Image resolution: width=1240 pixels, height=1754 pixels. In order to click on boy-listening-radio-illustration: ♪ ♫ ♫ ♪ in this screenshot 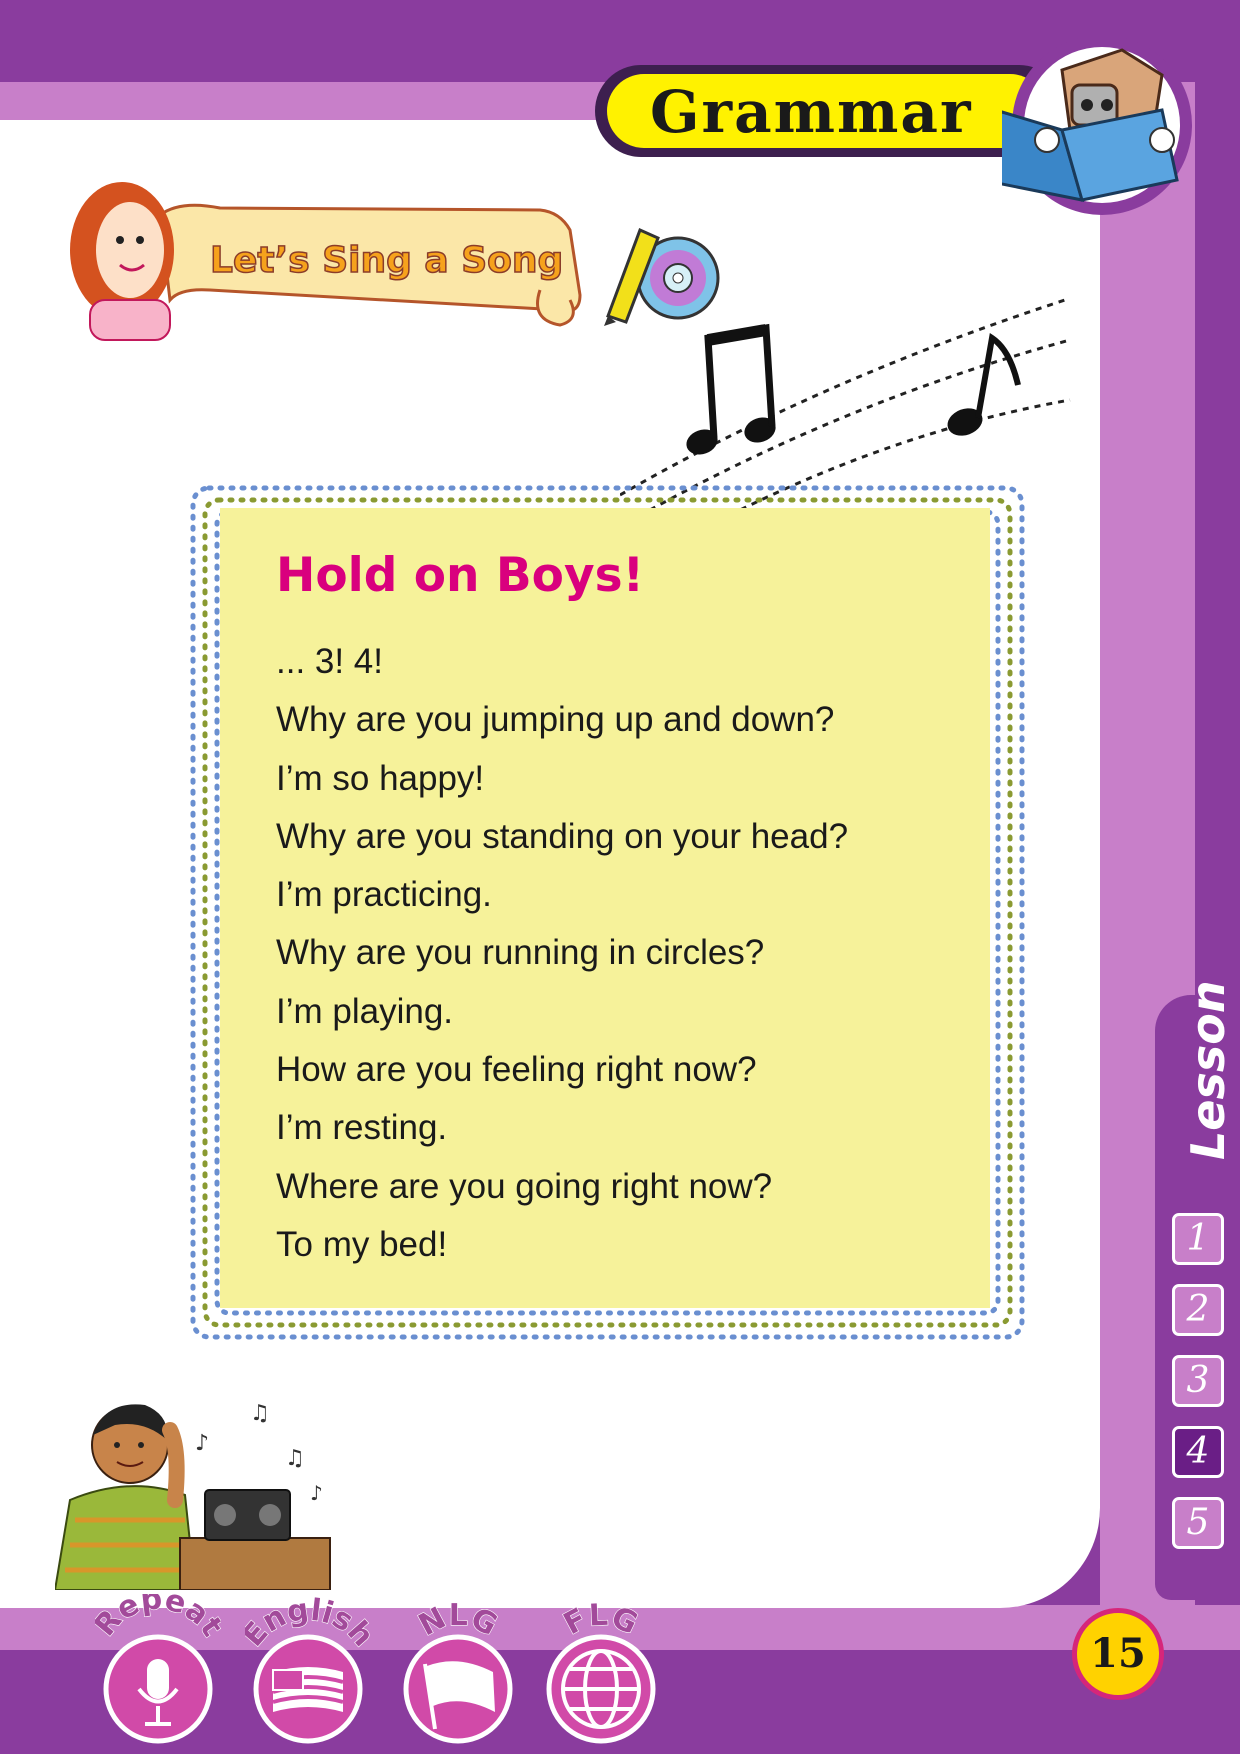, I will do `click(193, 1495)`.